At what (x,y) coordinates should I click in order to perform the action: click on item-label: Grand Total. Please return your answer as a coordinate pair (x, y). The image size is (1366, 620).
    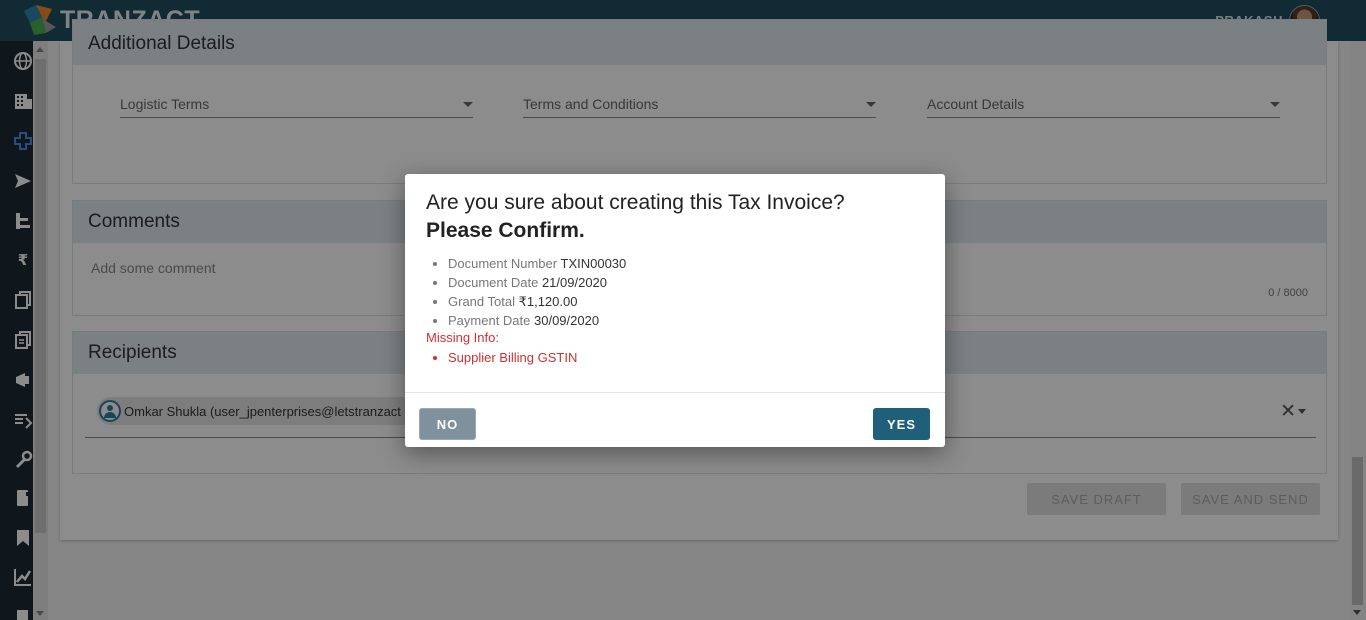
    Looking at the image, I should click on (481, 301).